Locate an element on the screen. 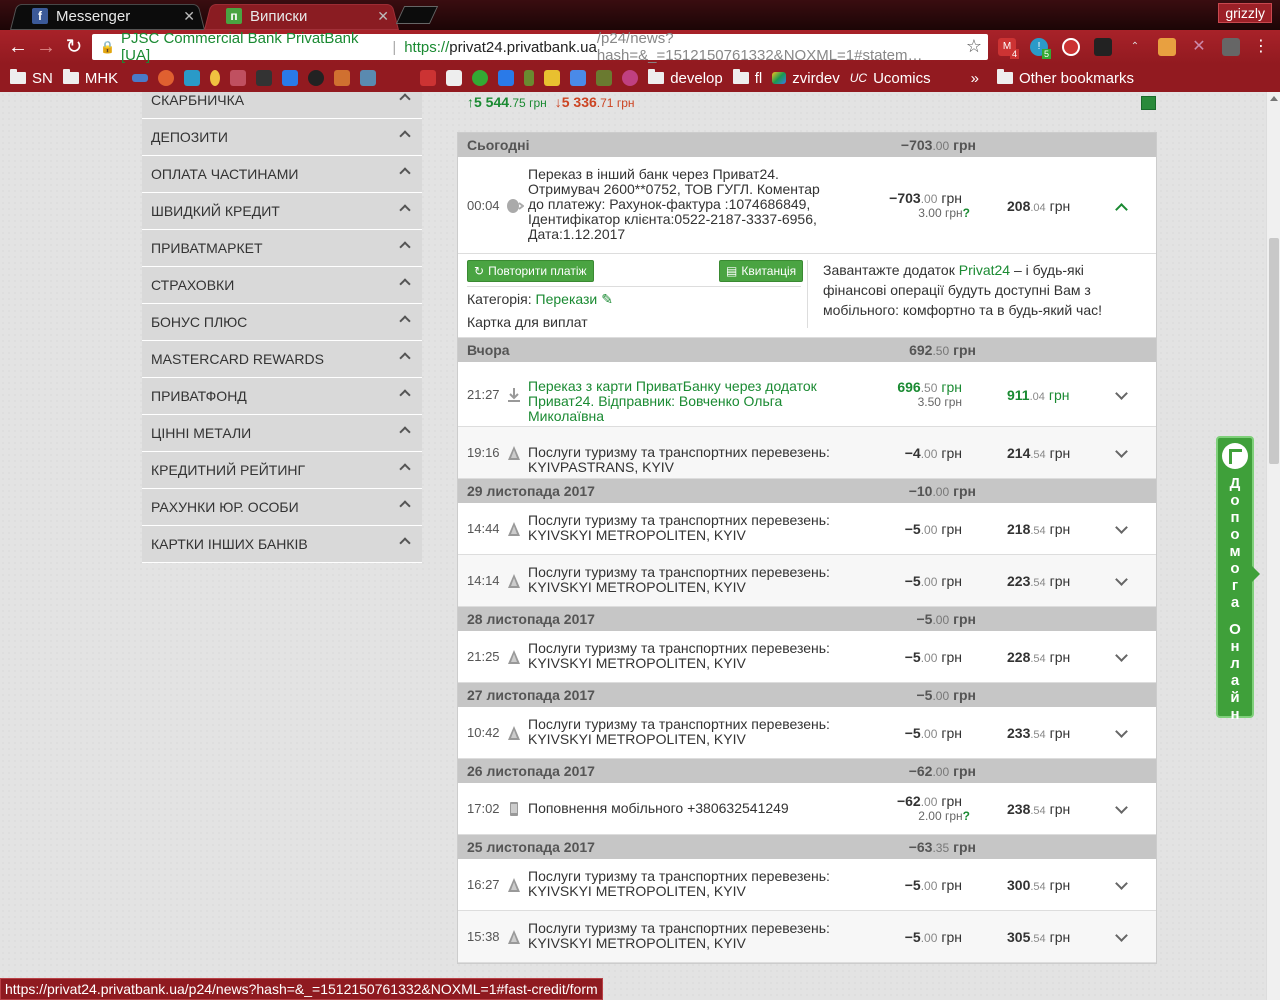 Image resolution: width=1280 pixels, height=1000 pixels. scroll-up-icon is located at coordinates (1274, 98).